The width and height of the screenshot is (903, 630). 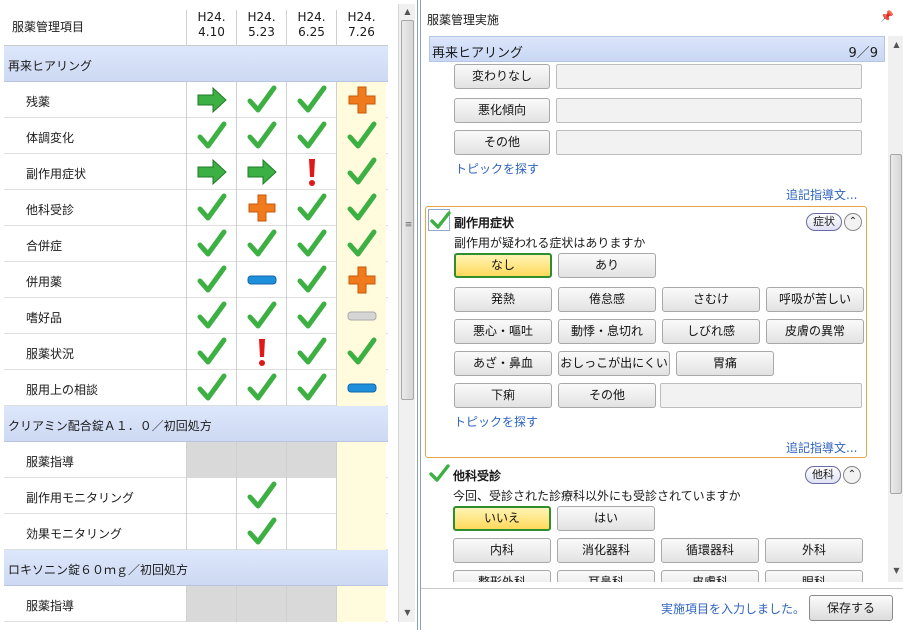 What do you see at coordinates (503, 363) in the screenshot?
I see `symptom-bruise-button: あざ・鼻血` at bounding box center [503, 363].